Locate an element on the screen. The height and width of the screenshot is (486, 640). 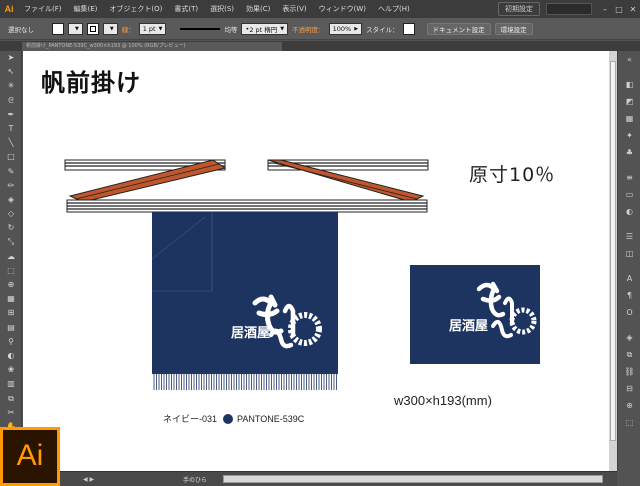
fill-dropdown: ▼ is located at coordinates (75, 28).